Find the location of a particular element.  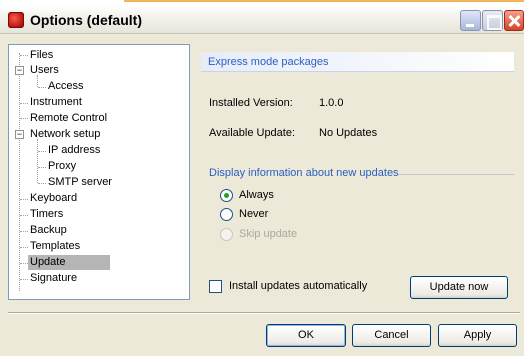

tree-item-label: Keyboard is located at coordinates (54, 198).